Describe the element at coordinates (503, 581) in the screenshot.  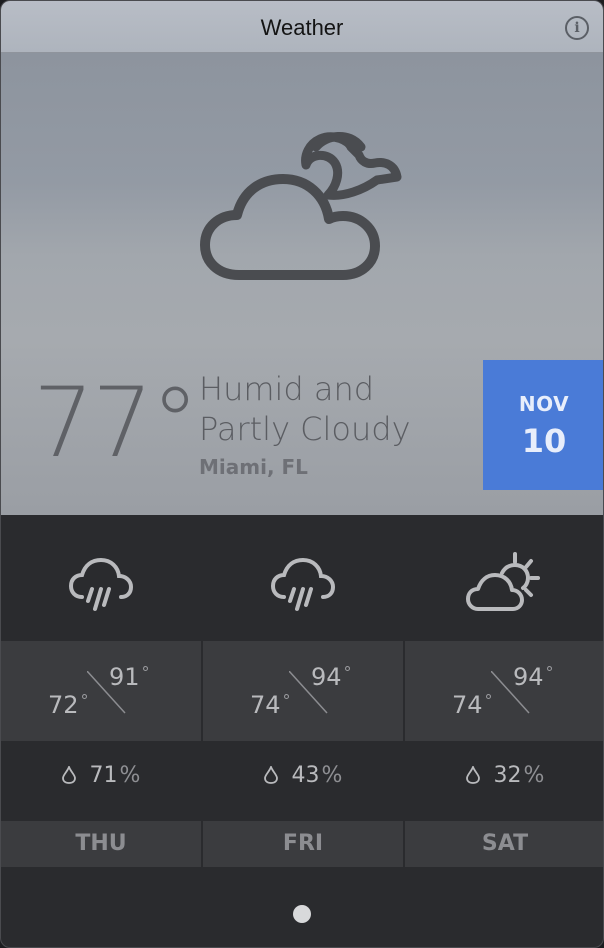
I see `partly-cloudy-day-icon` at that location.